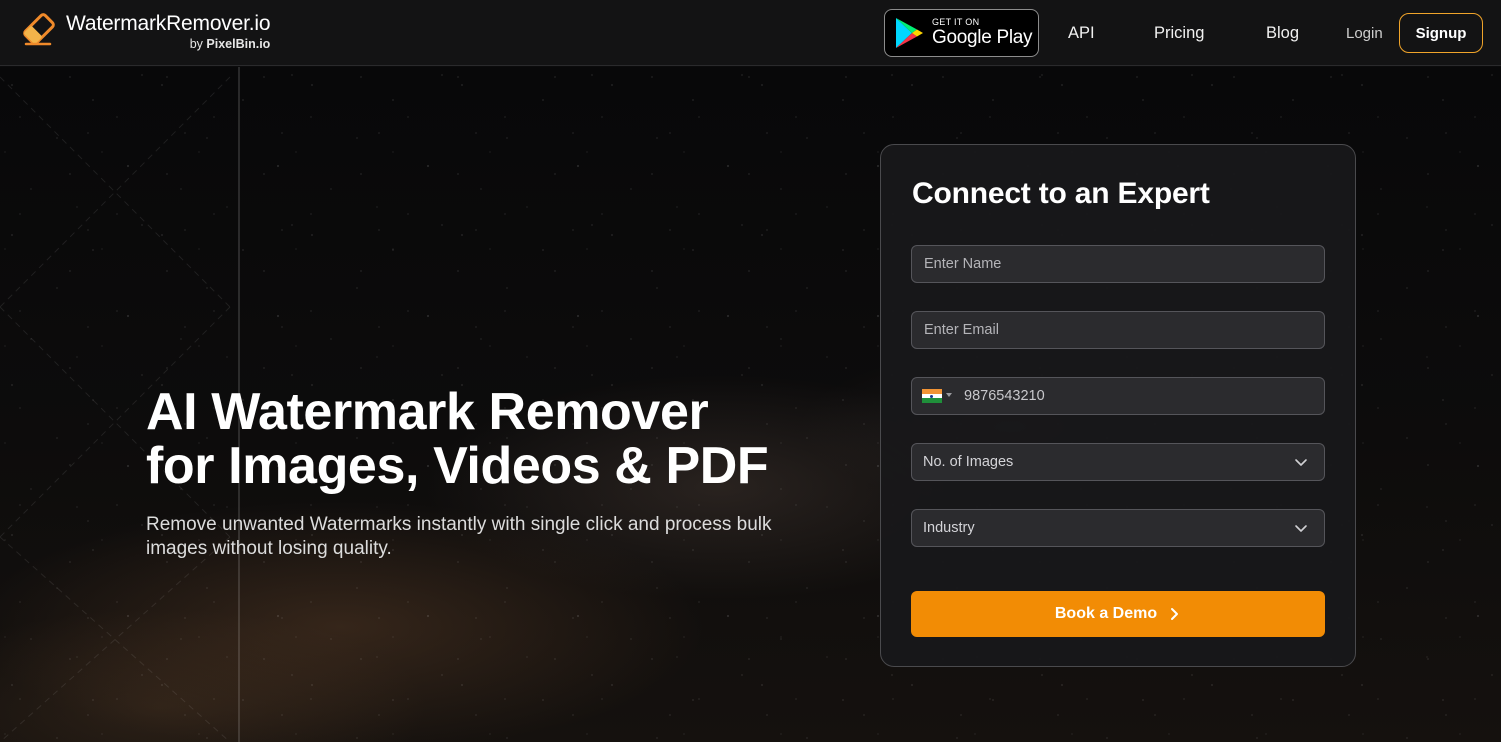  I want to click on book-a-demo-button: Book a Demo, so click(1118, 614).